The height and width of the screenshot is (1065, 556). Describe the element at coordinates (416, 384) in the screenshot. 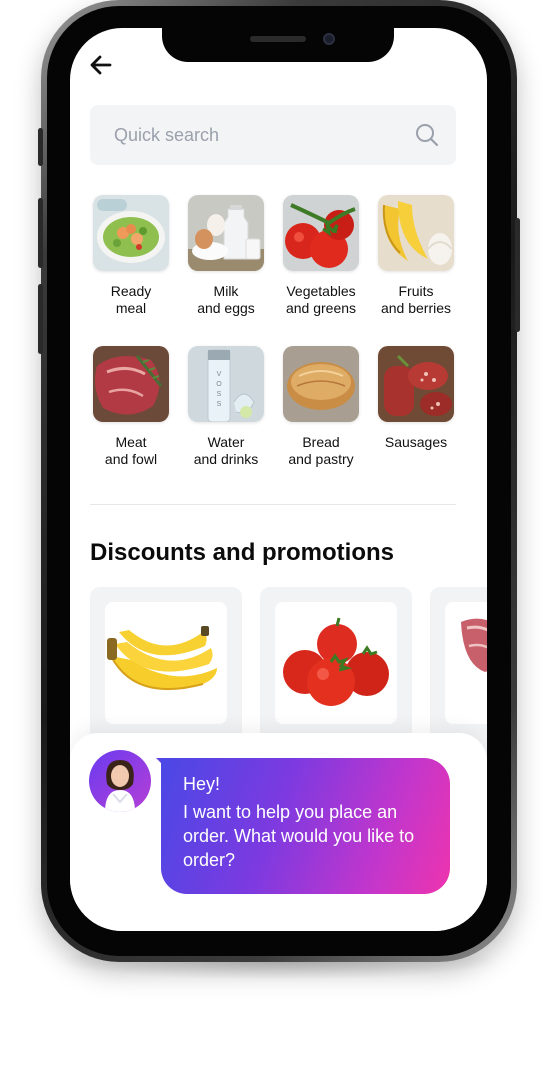

I see `salami-image` at that location.